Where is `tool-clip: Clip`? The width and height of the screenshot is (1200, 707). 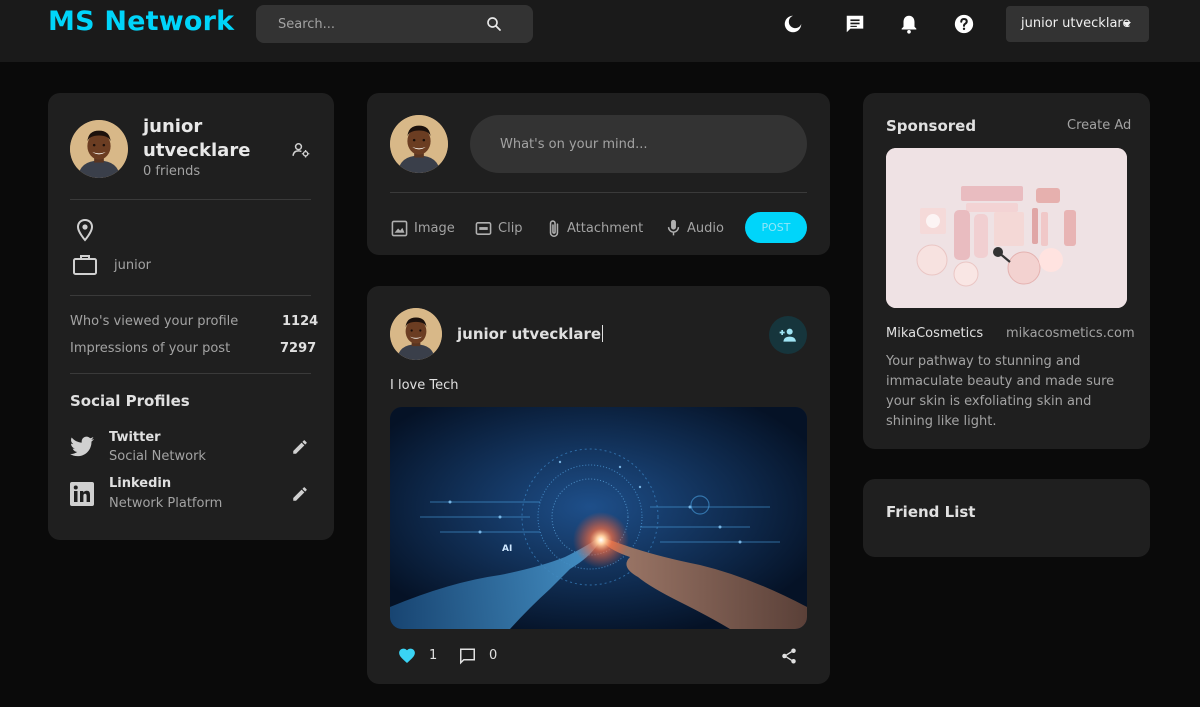 tool-clip: Clip is located at coordinates (499, 228).